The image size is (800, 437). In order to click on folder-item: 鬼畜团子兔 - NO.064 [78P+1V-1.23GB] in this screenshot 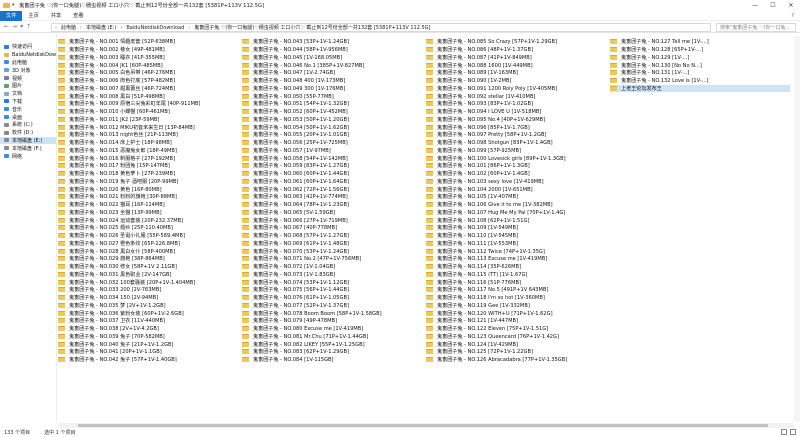, I will do `click(332, 205)`.